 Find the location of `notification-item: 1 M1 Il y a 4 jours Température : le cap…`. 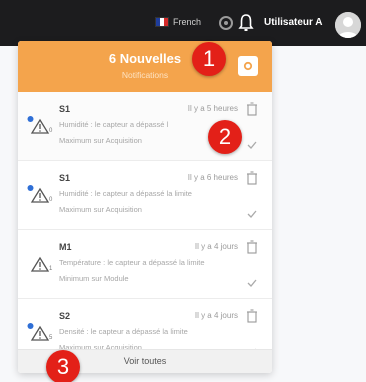

notification-item: 1 M1 Il y a 4 jours Température : le cap… is located at coordinates (145, 264).